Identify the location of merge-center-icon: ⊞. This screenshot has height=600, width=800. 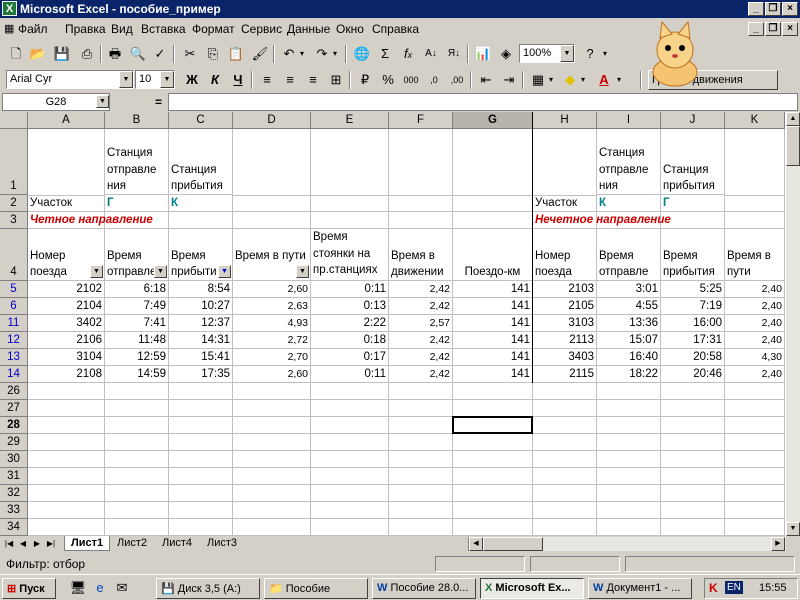
(336, 80).